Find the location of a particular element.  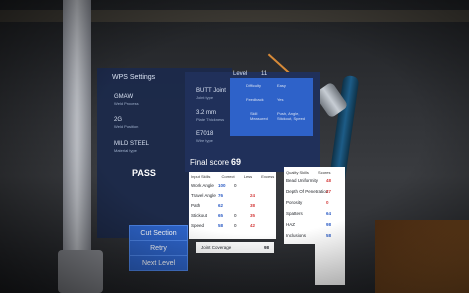

joint-coverage-value: 98 is located at coordinates (267, 247).